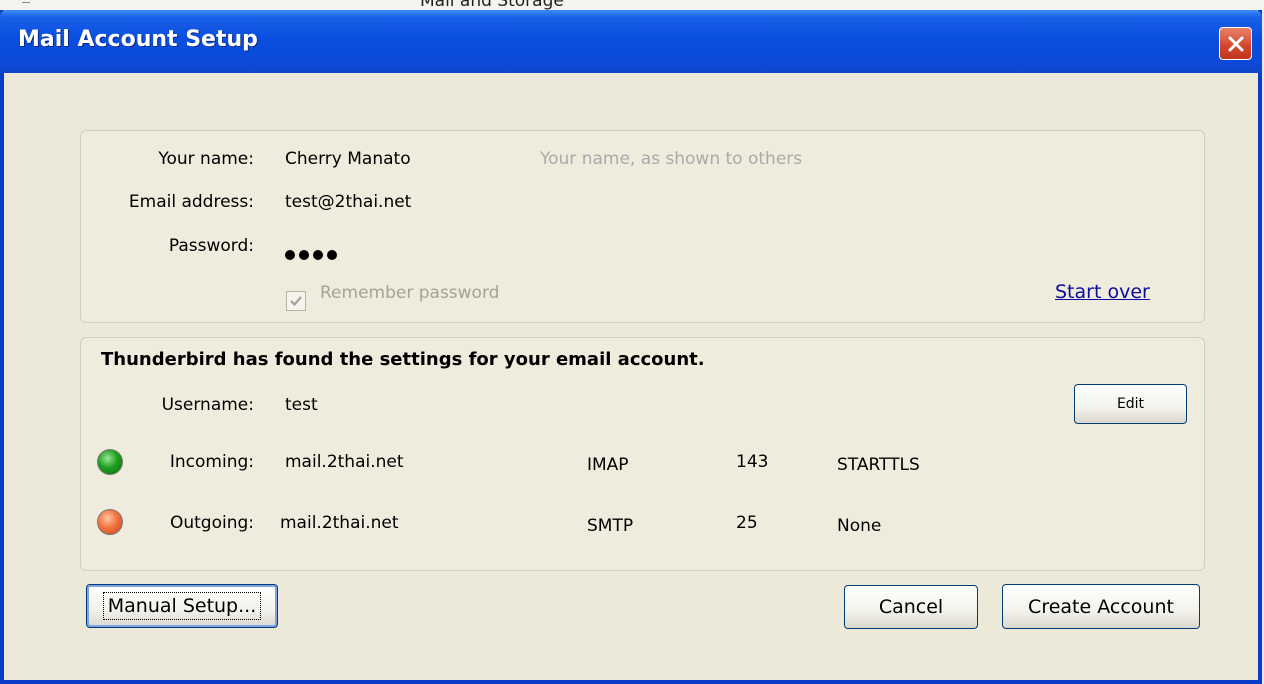 Image resolution: width=1264 pixels, height=684 pixels. Describe the element at coordinates (859, 526) in the screenshot. I see `outgoing-security: None` at that location.